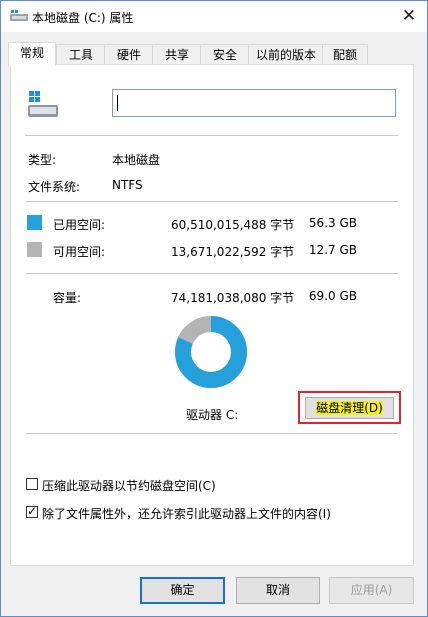  What do you see at coordinates (32, 54) in the screenshot?
I see `tab-general: 常规` at bounding box center [32, 54].